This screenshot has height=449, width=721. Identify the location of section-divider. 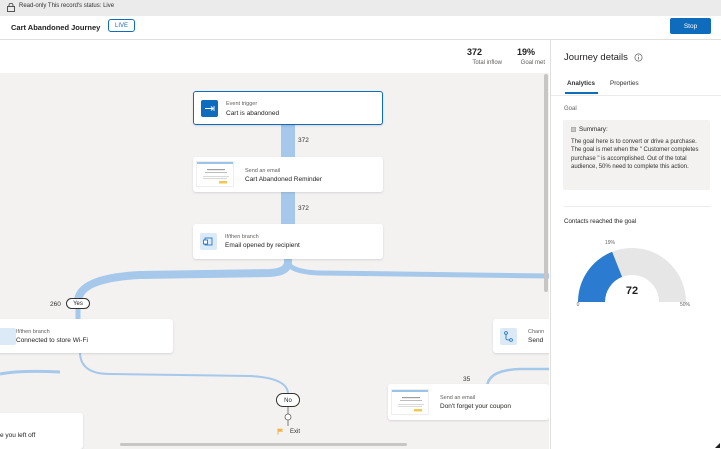
(637, 206).